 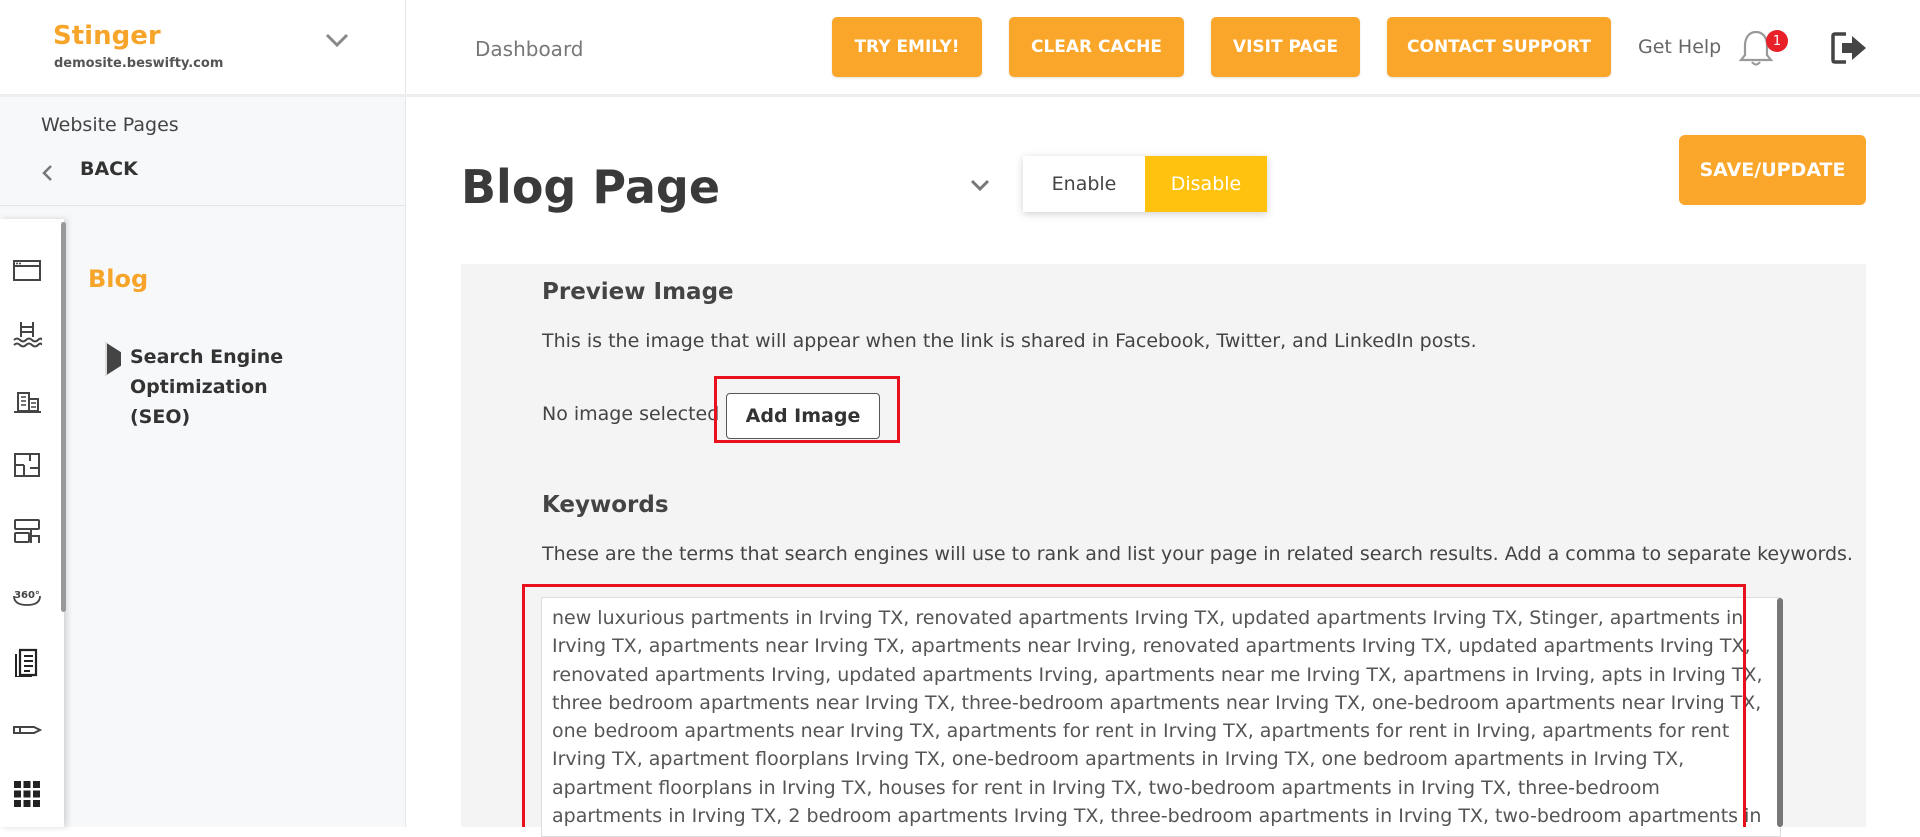 I want to click on brand-domain: demosite.beswifty.com, so click(x=139, y=63).